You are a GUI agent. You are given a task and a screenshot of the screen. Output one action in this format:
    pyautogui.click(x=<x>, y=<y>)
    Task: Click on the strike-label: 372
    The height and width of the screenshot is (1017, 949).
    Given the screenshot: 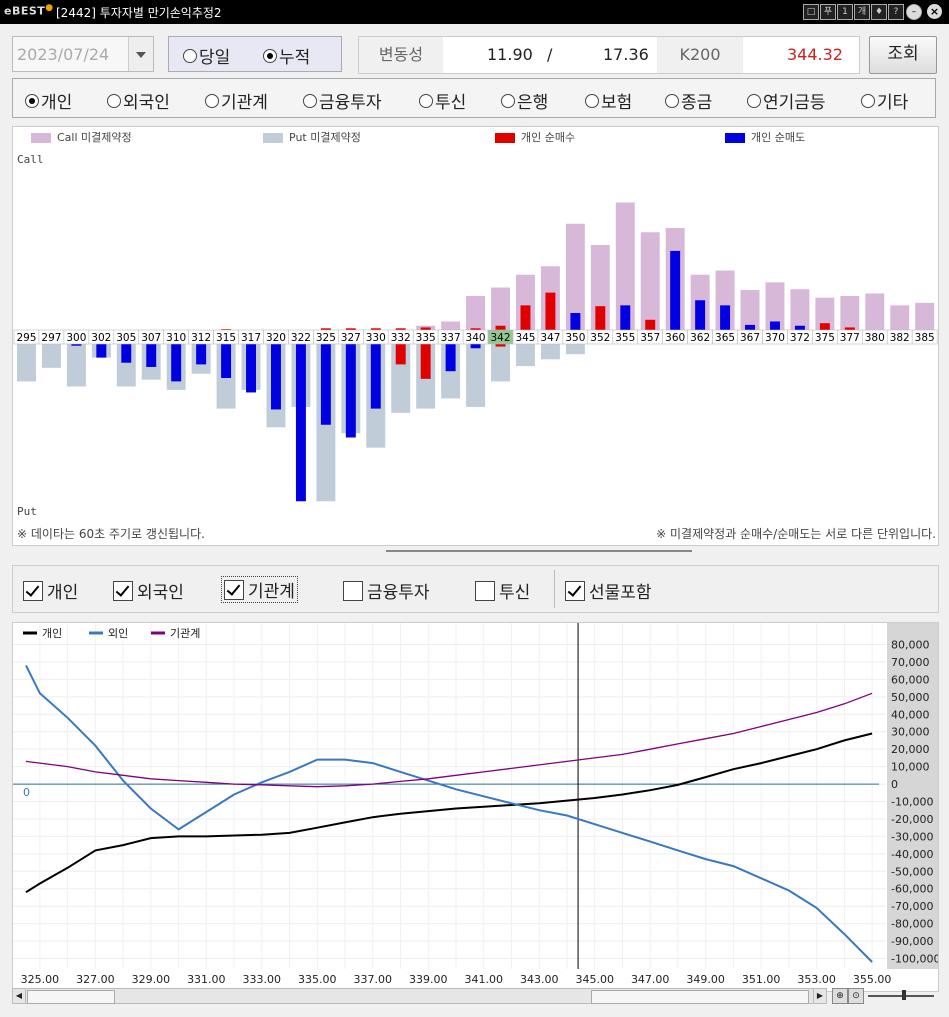 What is the action you would take?
    pyautogui.click(x=800, y=338)
    